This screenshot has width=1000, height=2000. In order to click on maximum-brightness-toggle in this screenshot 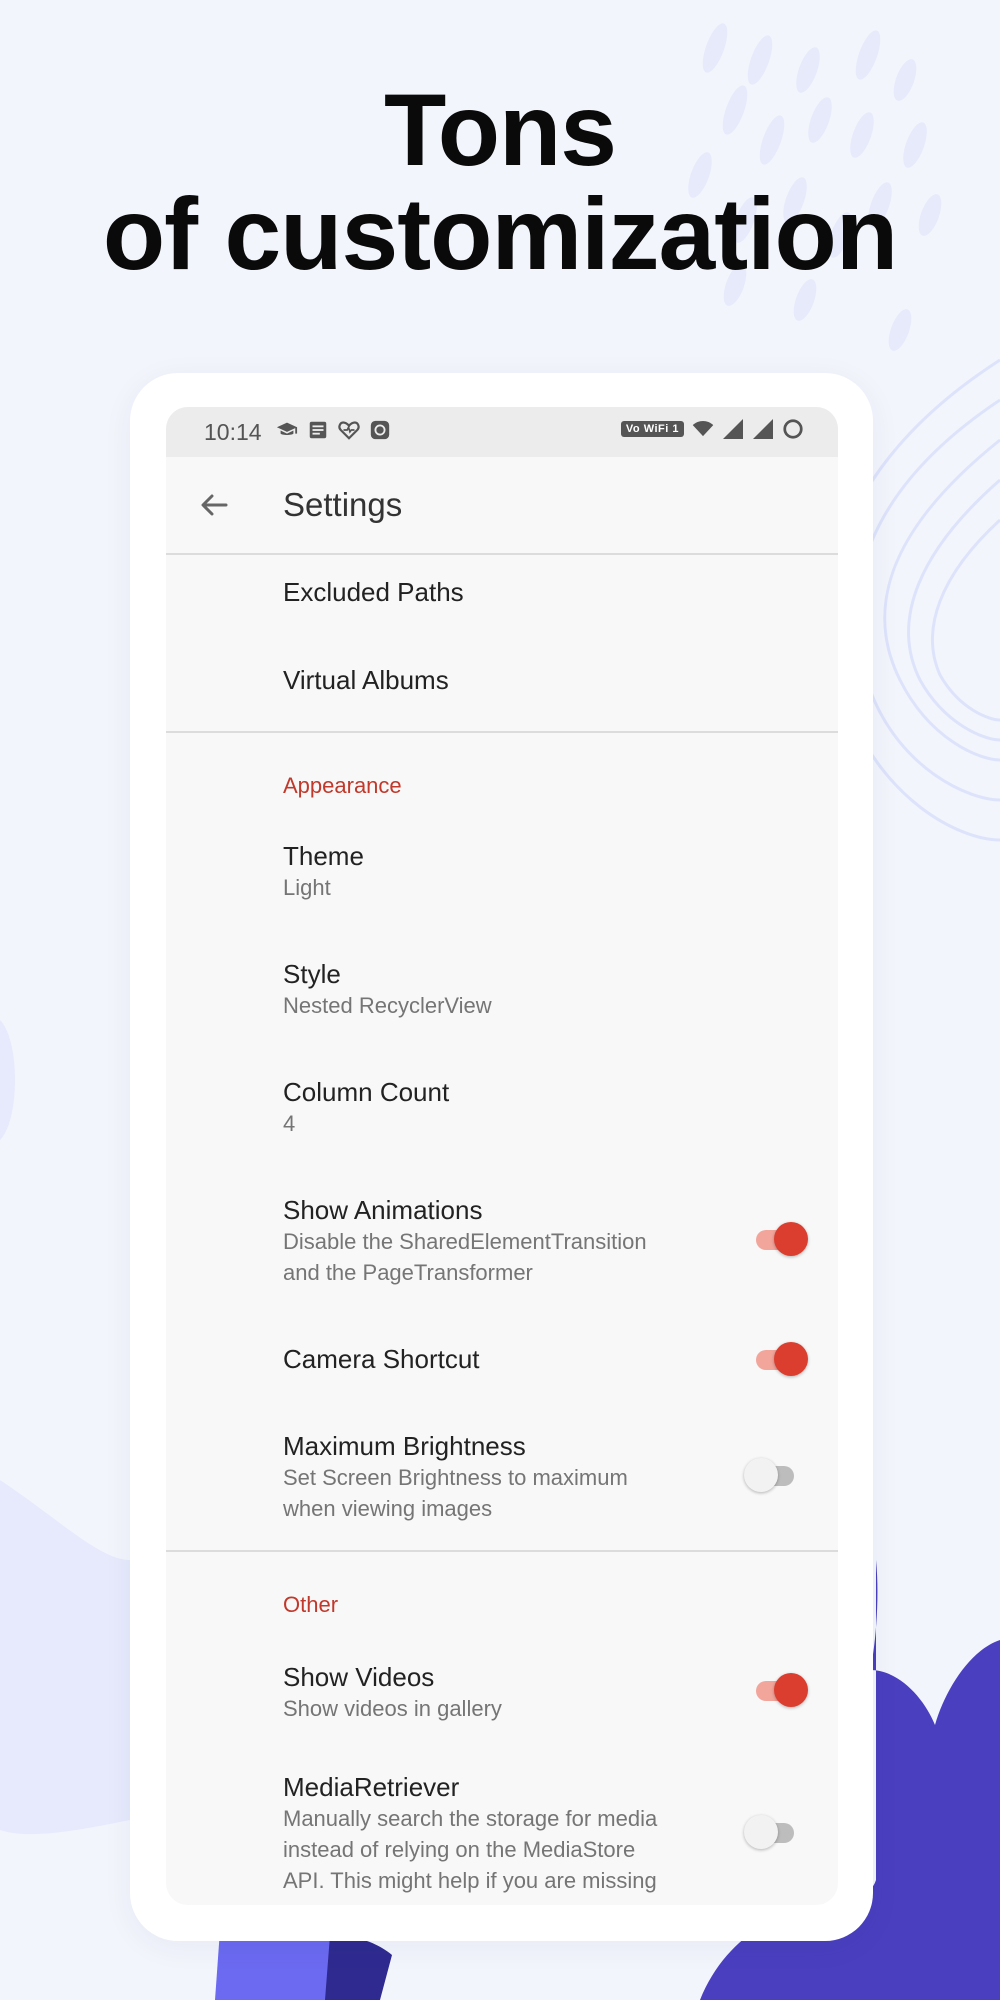, I will do `click(771, 1475)`.